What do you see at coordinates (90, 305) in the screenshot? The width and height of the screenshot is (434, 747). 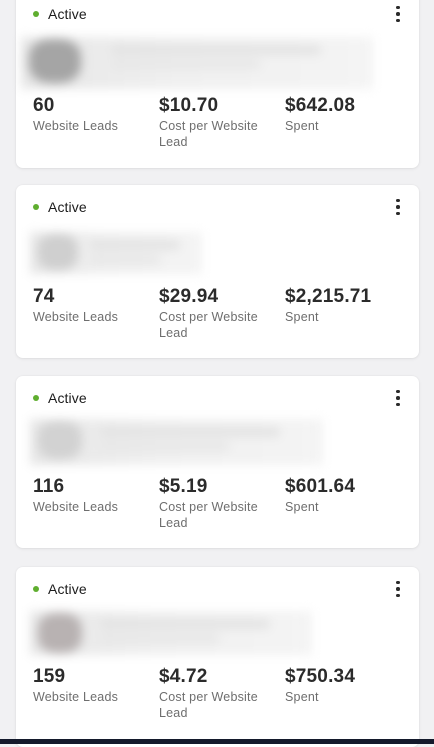 I see `metric-website-leads: 74 Website Leads` at bounding box center [90, 305].